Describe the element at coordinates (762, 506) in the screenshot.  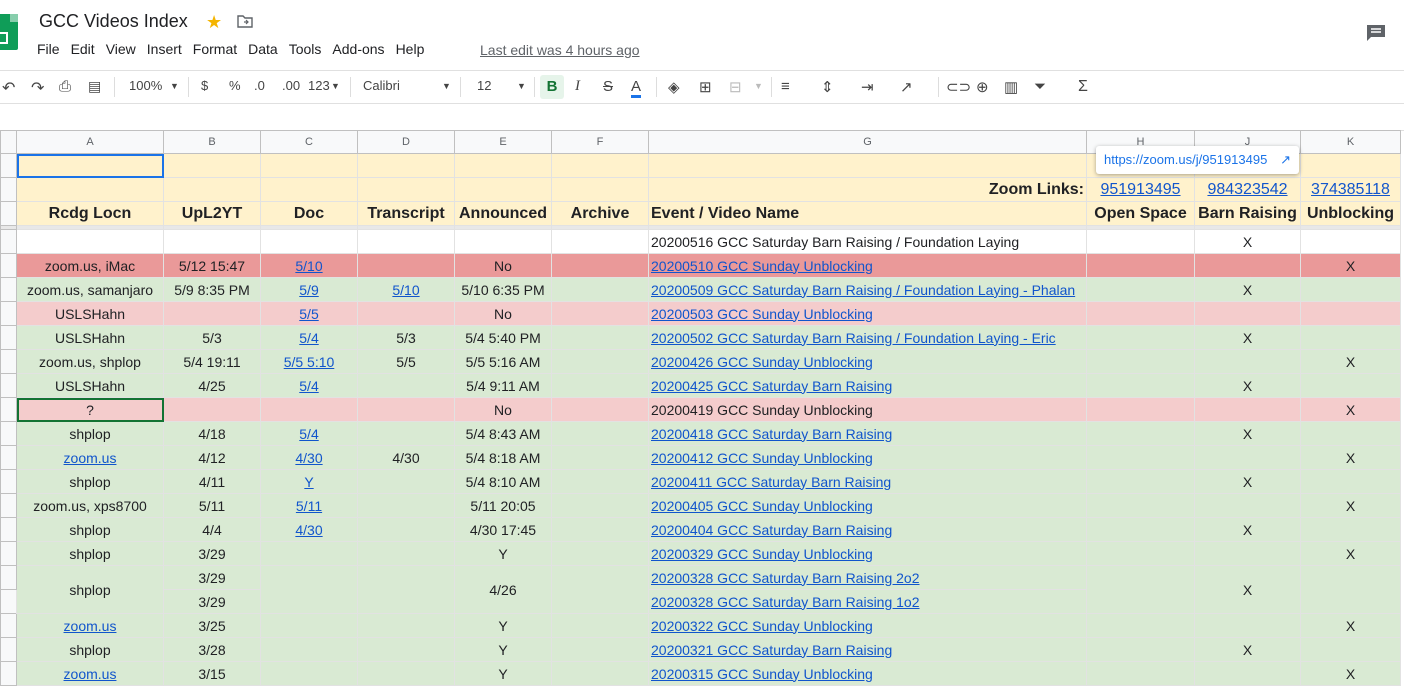
I see `cell-event-name-link: 20200405 GCC Sunday Unblocking` at that location.